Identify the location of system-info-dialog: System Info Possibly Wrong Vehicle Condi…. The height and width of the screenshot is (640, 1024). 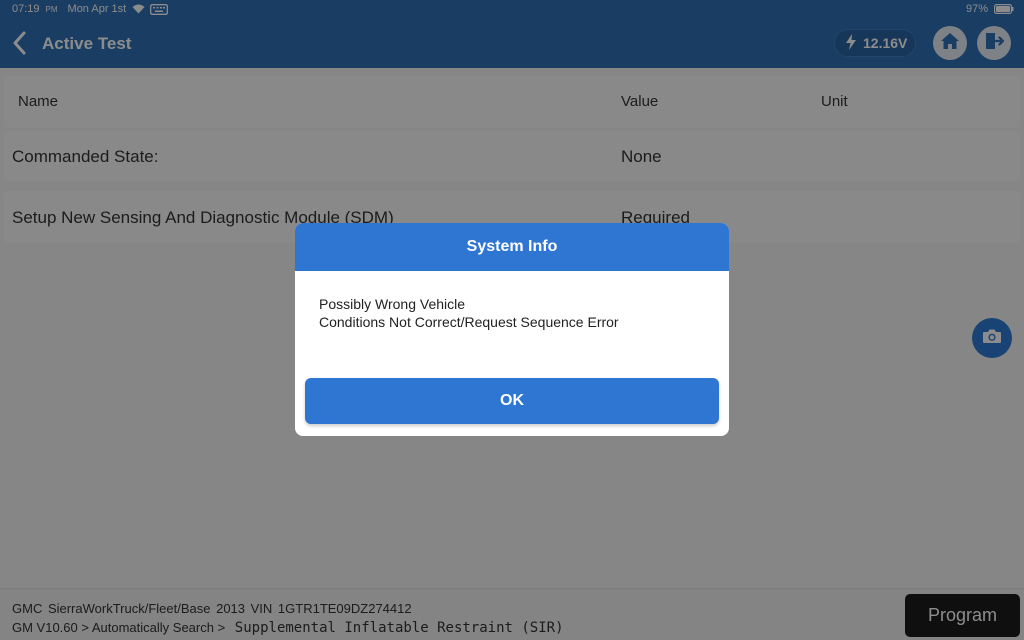
(512, 329).